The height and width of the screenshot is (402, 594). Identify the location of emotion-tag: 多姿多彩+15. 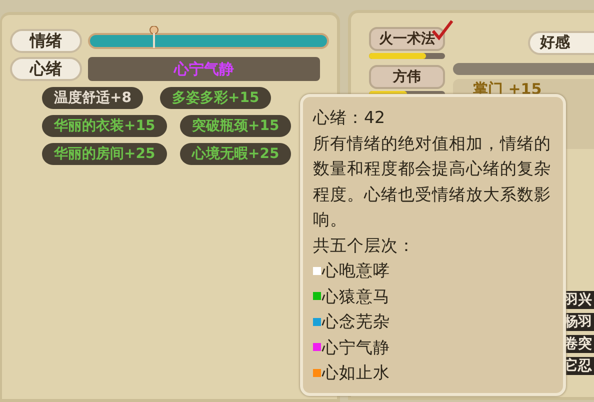
(216, 98).